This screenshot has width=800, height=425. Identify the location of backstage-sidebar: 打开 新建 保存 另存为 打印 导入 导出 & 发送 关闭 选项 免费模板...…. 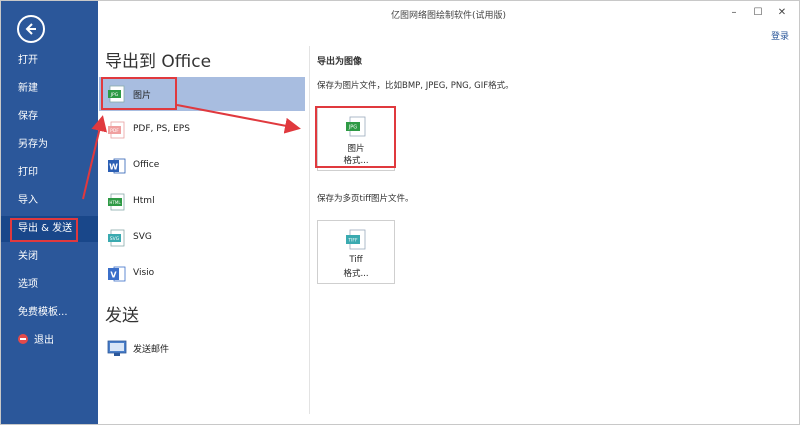
(49, 212).